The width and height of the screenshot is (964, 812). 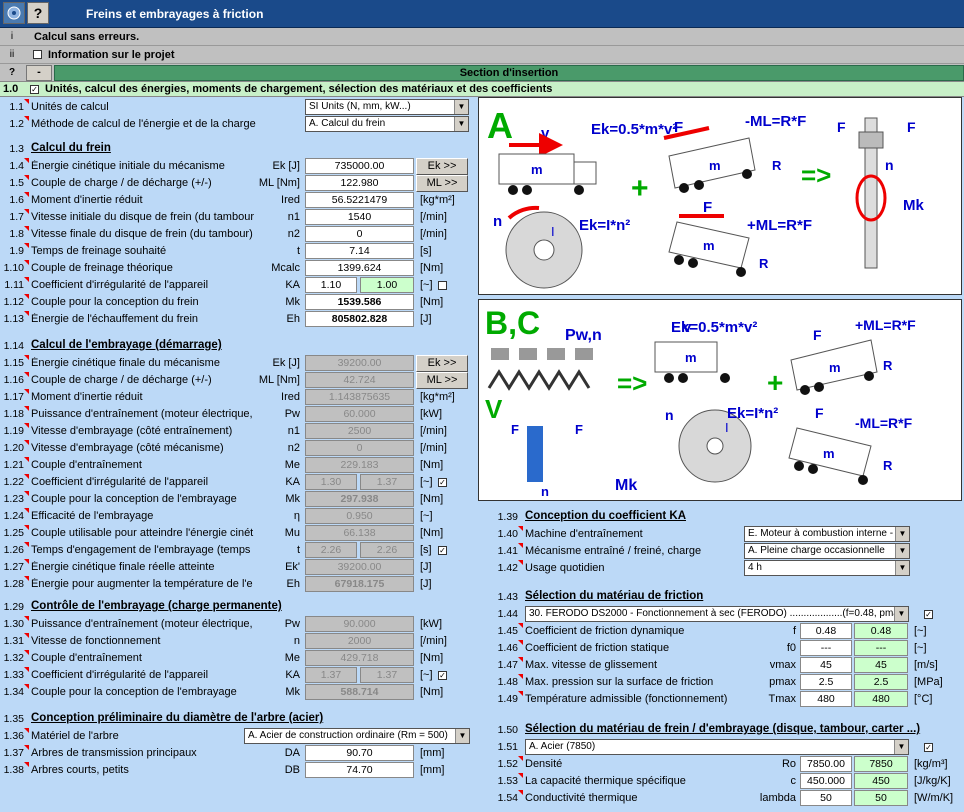 I want to click on section-1-checkbox: ✓, so click(x=34, y=89).